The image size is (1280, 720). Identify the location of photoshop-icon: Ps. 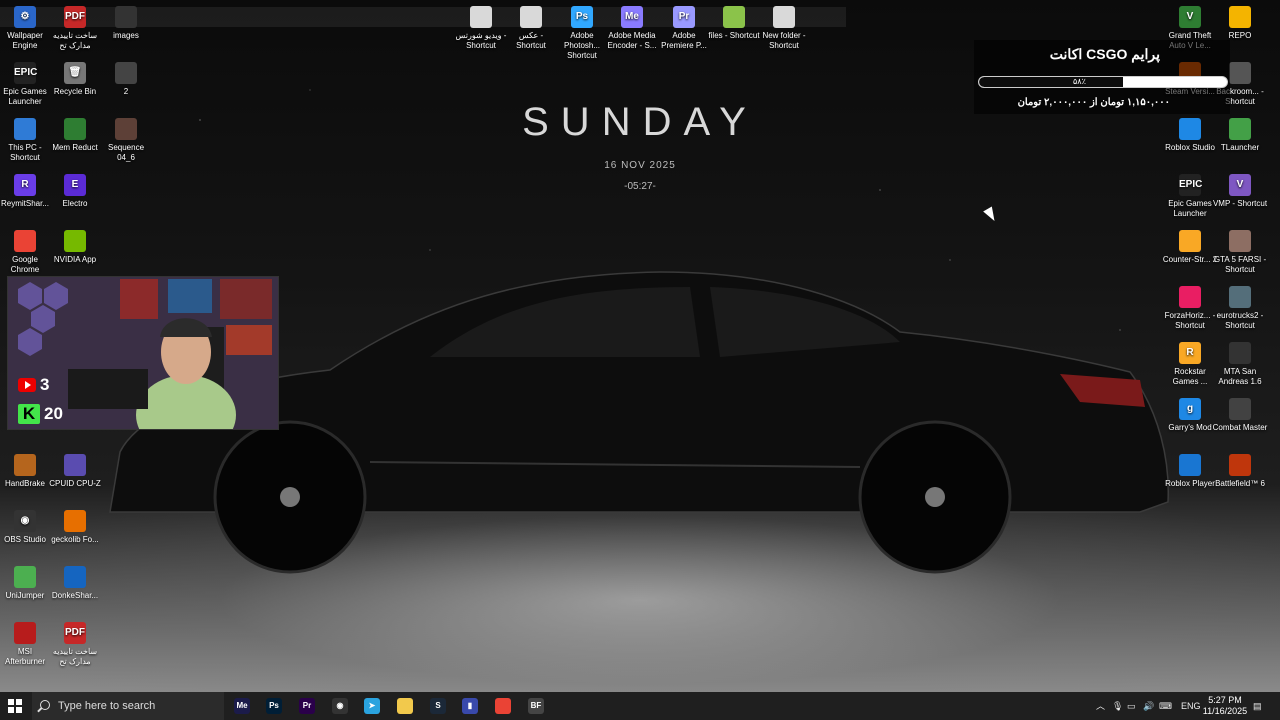
(274, 706).